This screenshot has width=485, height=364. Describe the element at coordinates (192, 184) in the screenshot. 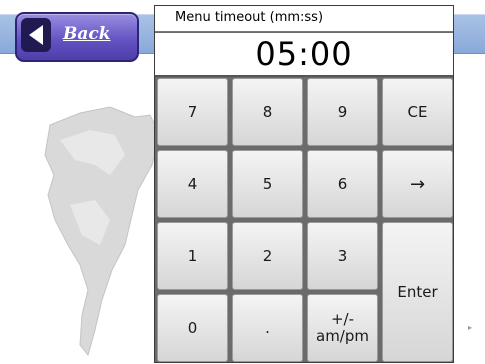

I see `key-4: 4` at that location.